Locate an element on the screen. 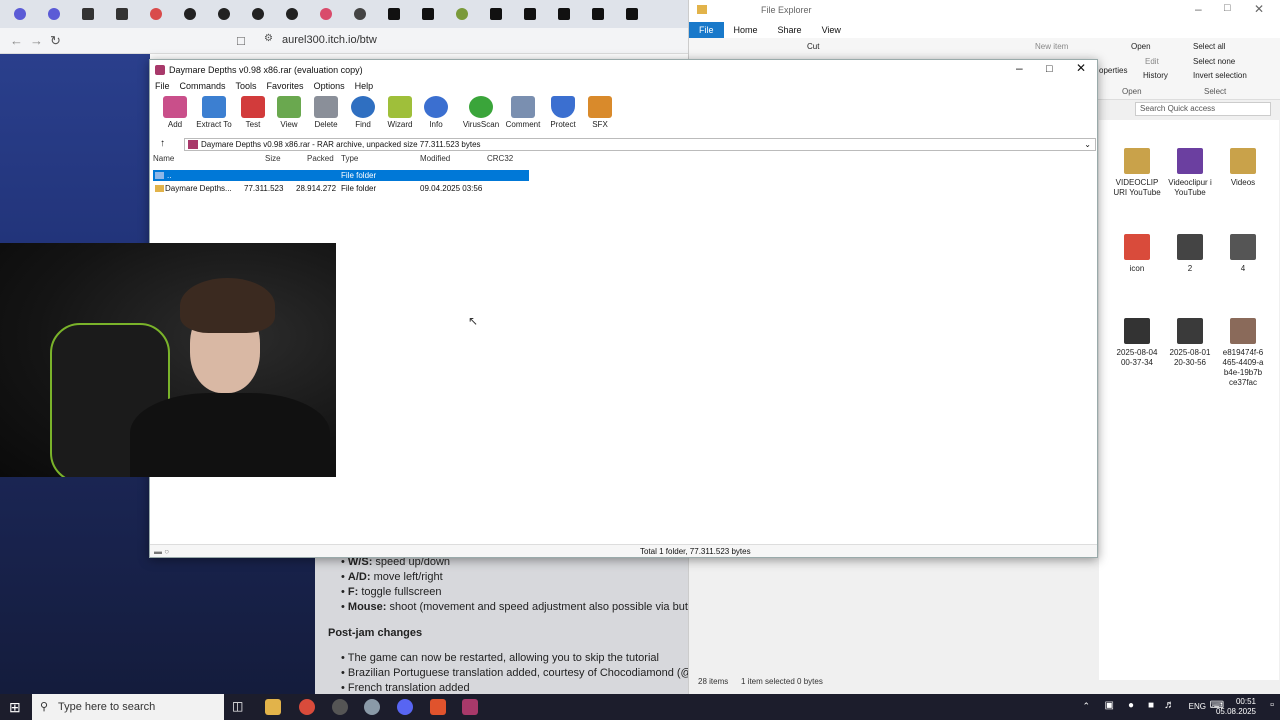 Image resolution: width=1280 pixels, height=720 pixels. tab-share: Share is located at coordinates (790, 30).